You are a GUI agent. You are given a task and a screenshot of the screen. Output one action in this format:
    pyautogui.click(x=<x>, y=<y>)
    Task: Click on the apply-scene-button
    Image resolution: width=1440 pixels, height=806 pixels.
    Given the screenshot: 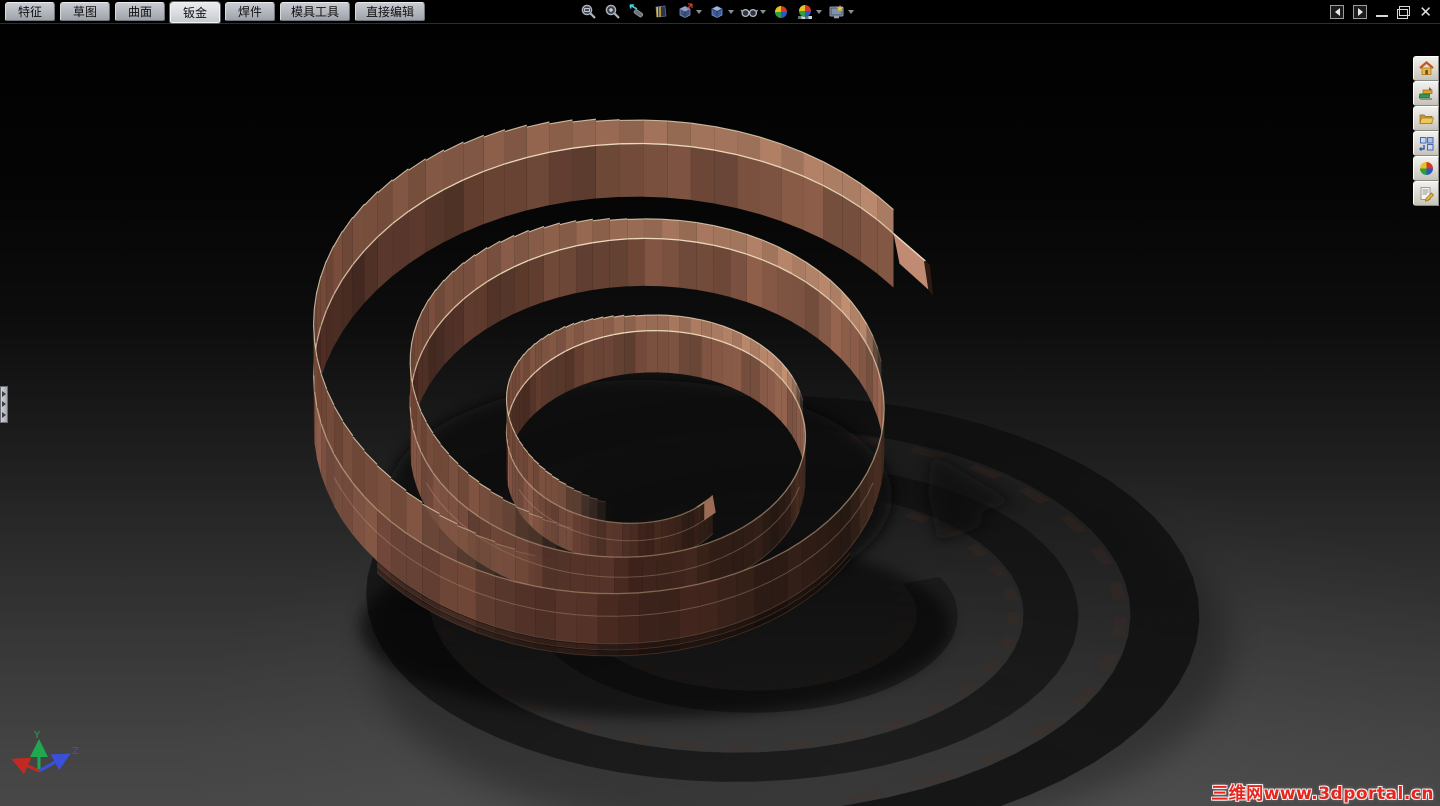 What is the action you would take?
    pyautogui.click(x=809, y=12)
    